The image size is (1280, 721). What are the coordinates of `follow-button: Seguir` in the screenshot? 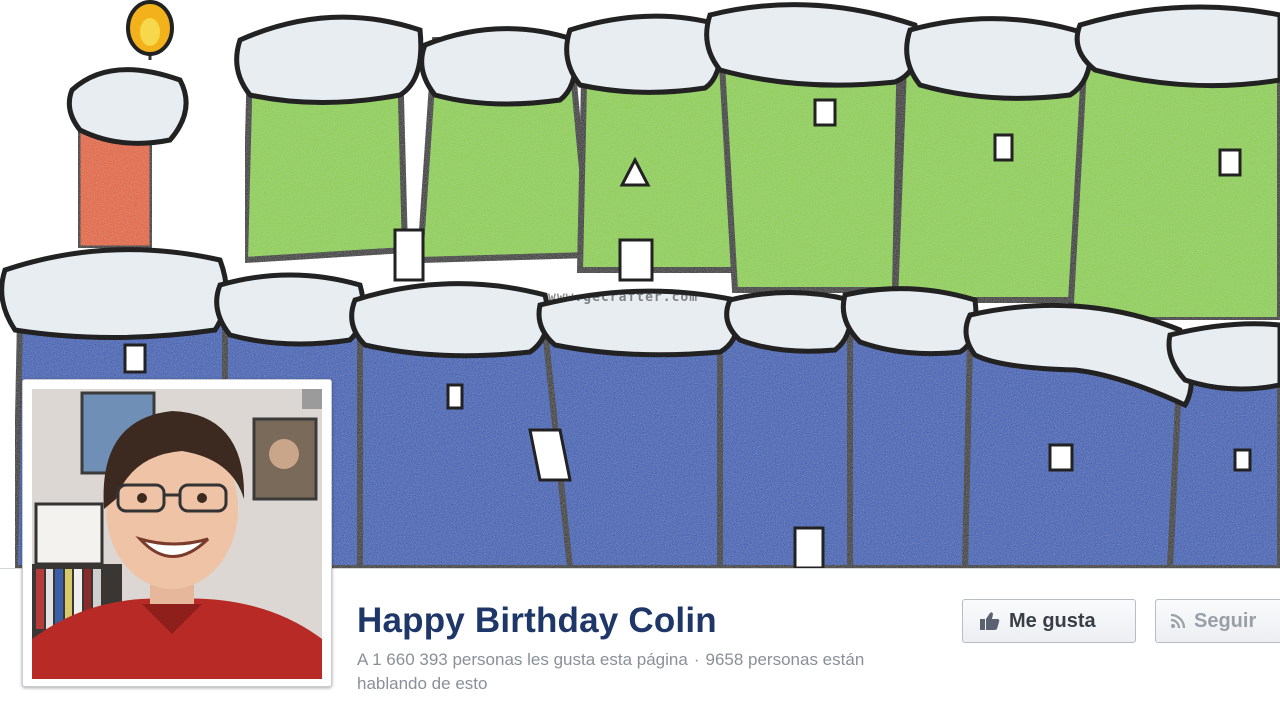 It's located at (1217, 621).